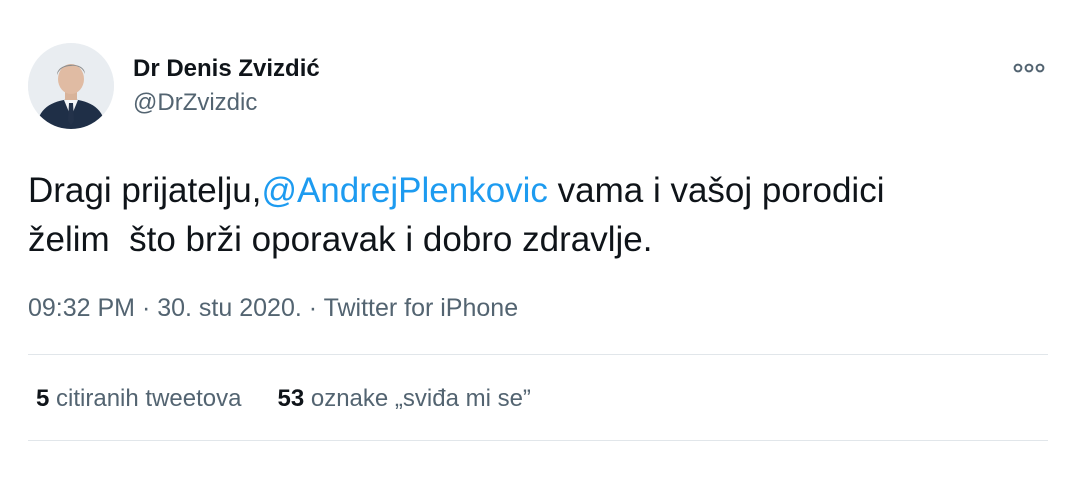  I want to click on divider-bottom, so click(538, 440).